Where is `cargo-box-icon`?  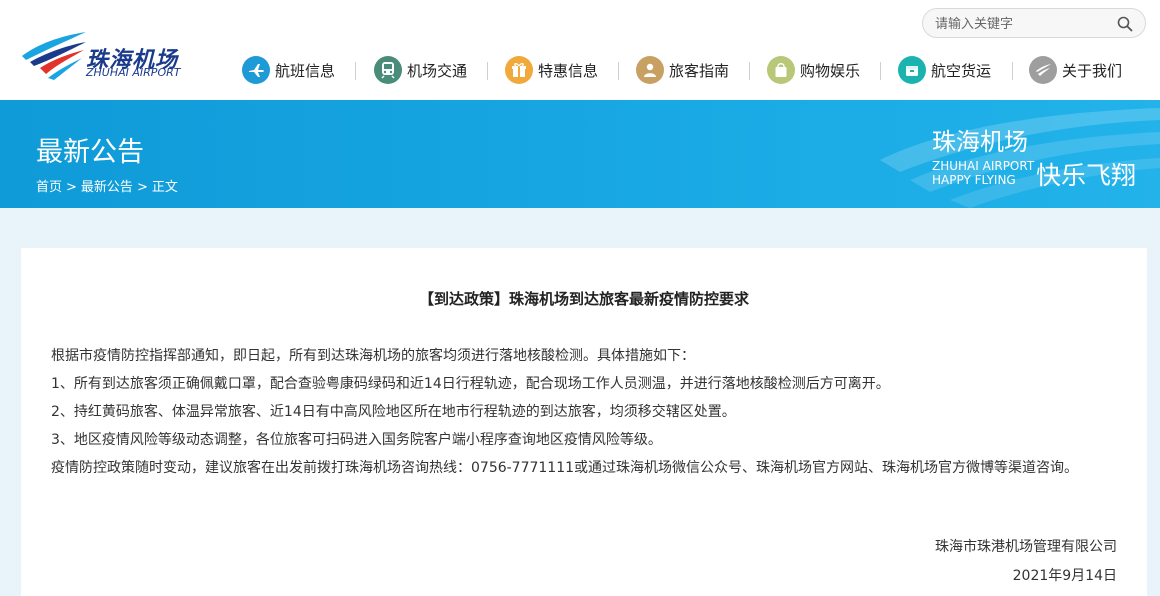 cargo-box-icon is located at coordinates (912, 70).